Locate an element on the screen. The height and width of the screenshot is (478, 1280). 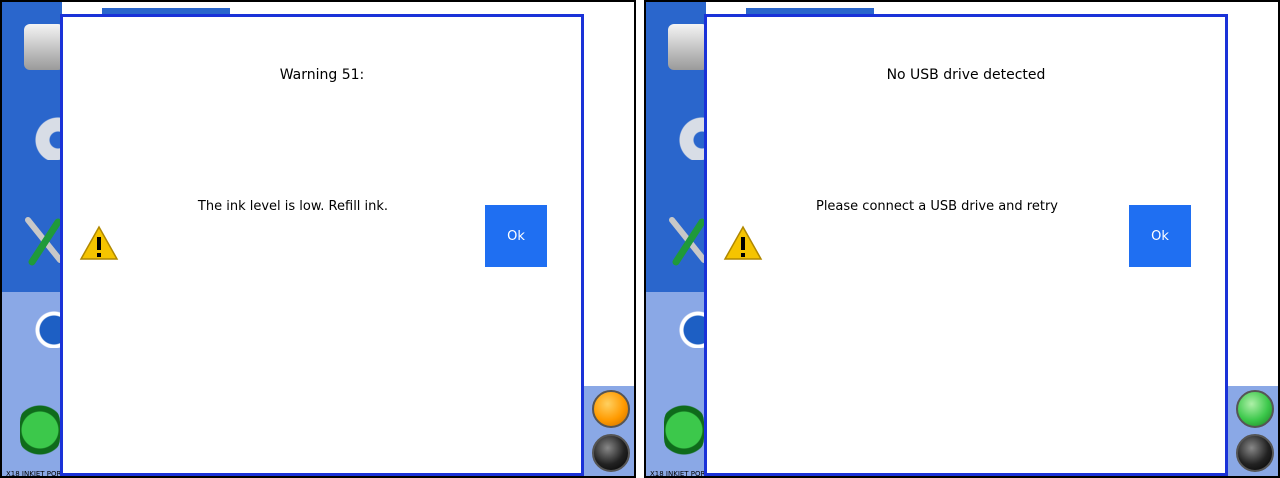
orange-status-lamp is located at coordinates (611, 409).